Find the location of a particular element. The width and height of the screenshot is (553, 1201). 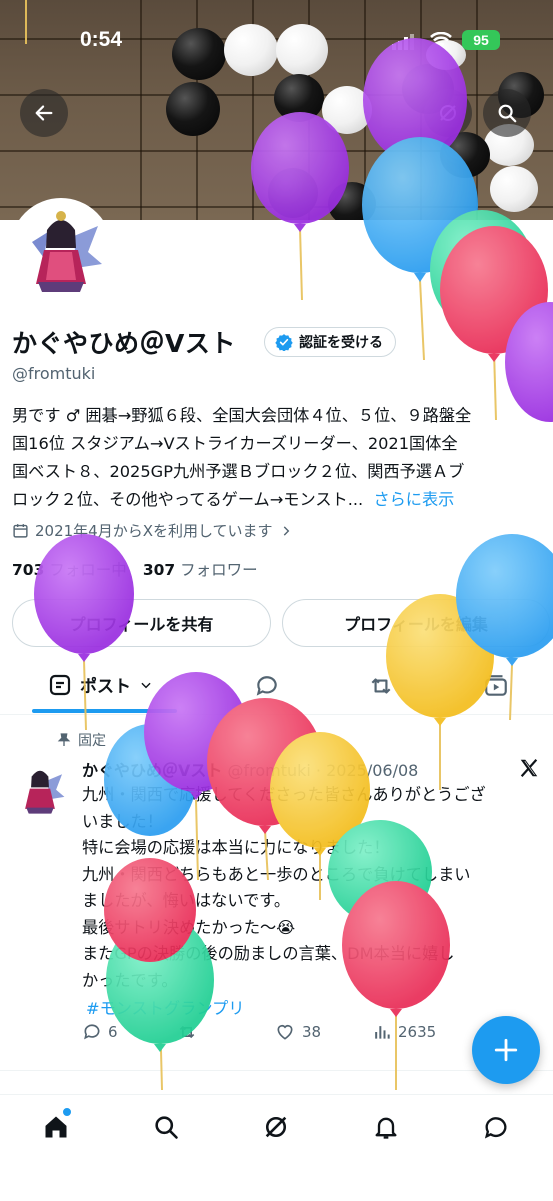

nav-notifications is located at coordinates (386, 1127).